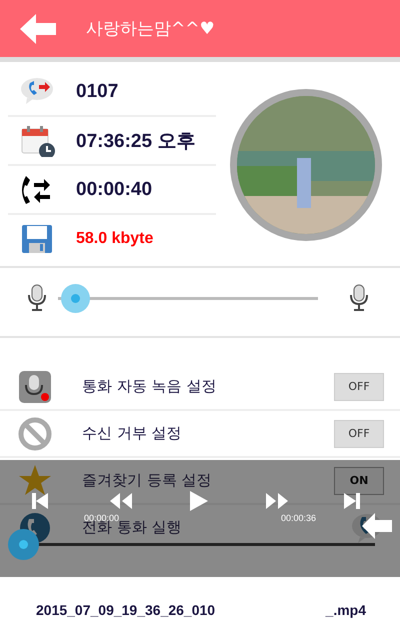 The image size is (400, 640). I want to click on fast-forward-icon, so click(277, 501).